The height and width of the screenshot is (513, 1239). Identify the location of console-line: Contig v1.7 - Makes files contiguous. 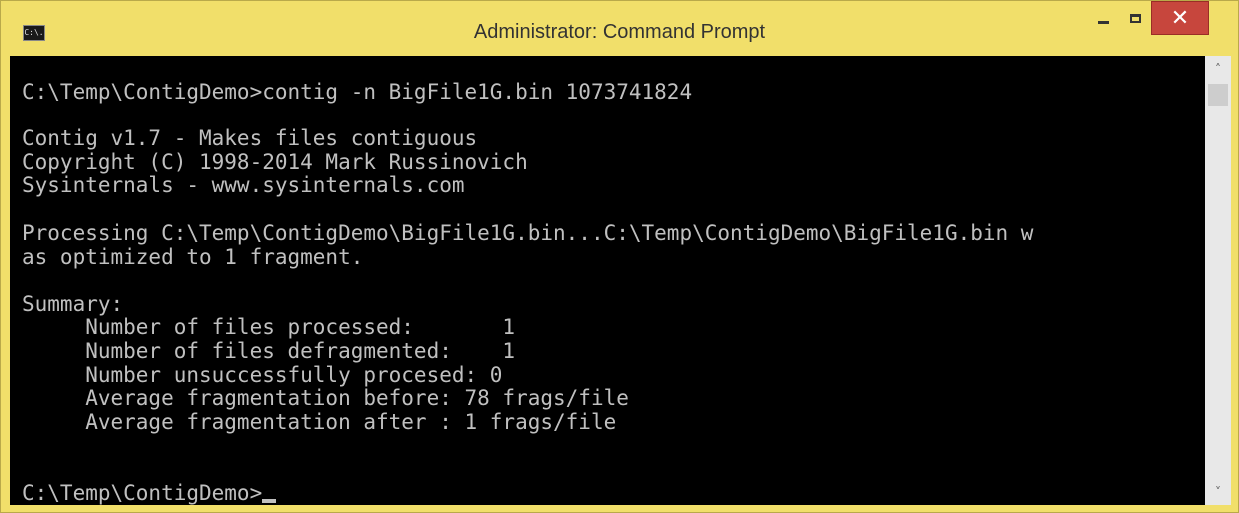
(250, 138).